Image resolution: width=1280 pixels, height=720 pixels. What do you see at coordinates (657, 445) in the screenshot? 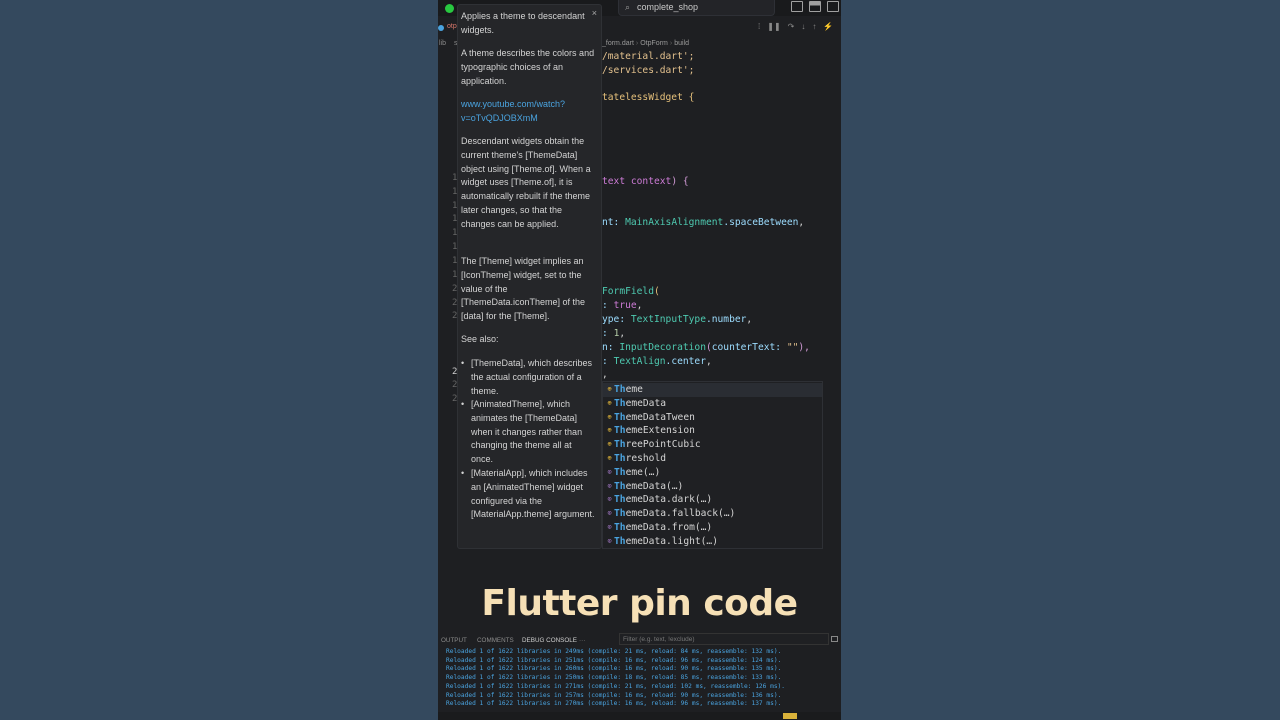
I see `suggestion-label: ThreePointCubic` at bounding box center [657, 445].